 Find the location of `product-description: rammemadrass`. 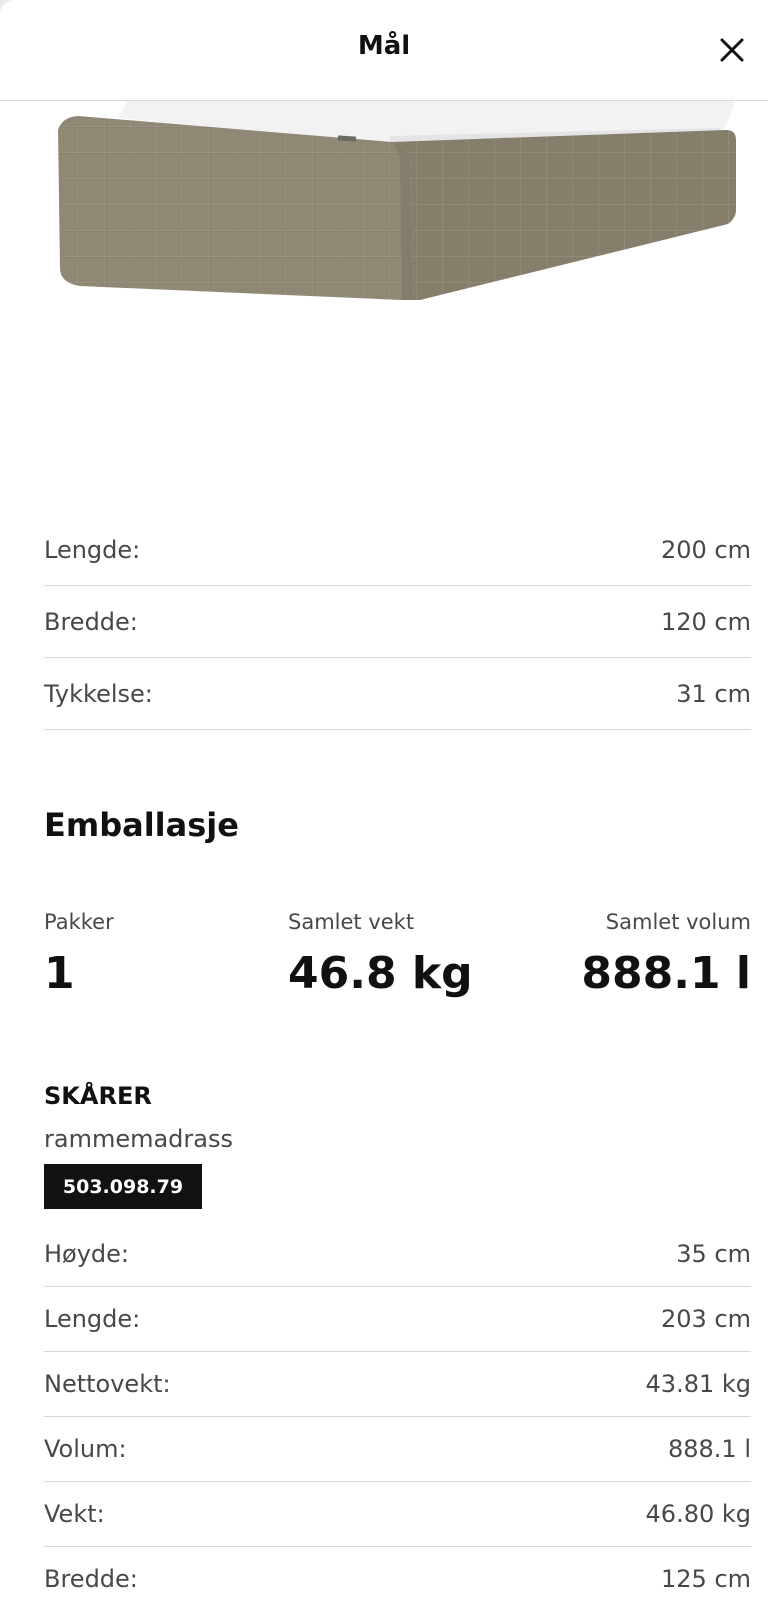

product-description: rammemadrass is located at coordinates (138, 1139).